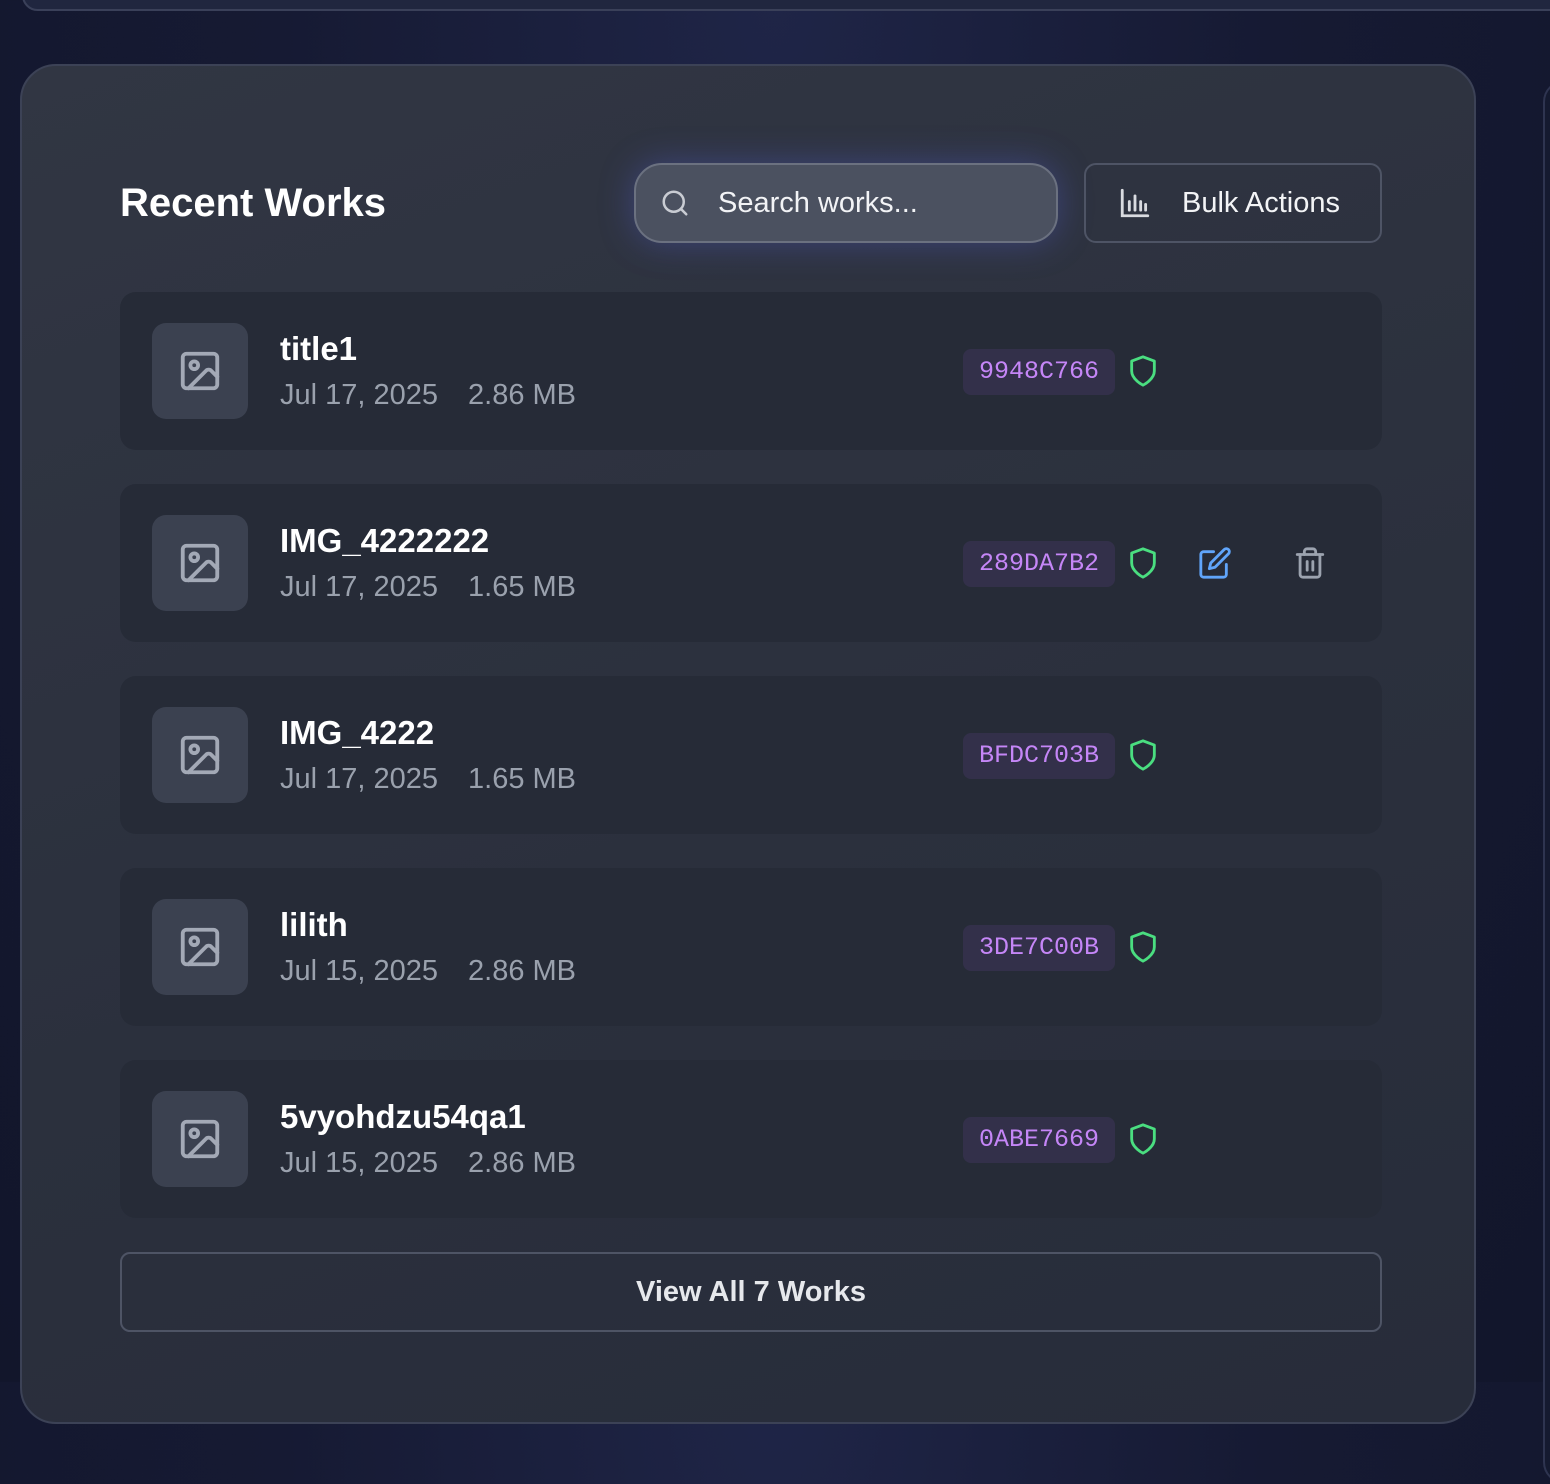  What do you see at coordinates (1039, 564) in the screenshot?
I see `work-hash-badge: 289DA7B2` at bounding box center [1039, 564].